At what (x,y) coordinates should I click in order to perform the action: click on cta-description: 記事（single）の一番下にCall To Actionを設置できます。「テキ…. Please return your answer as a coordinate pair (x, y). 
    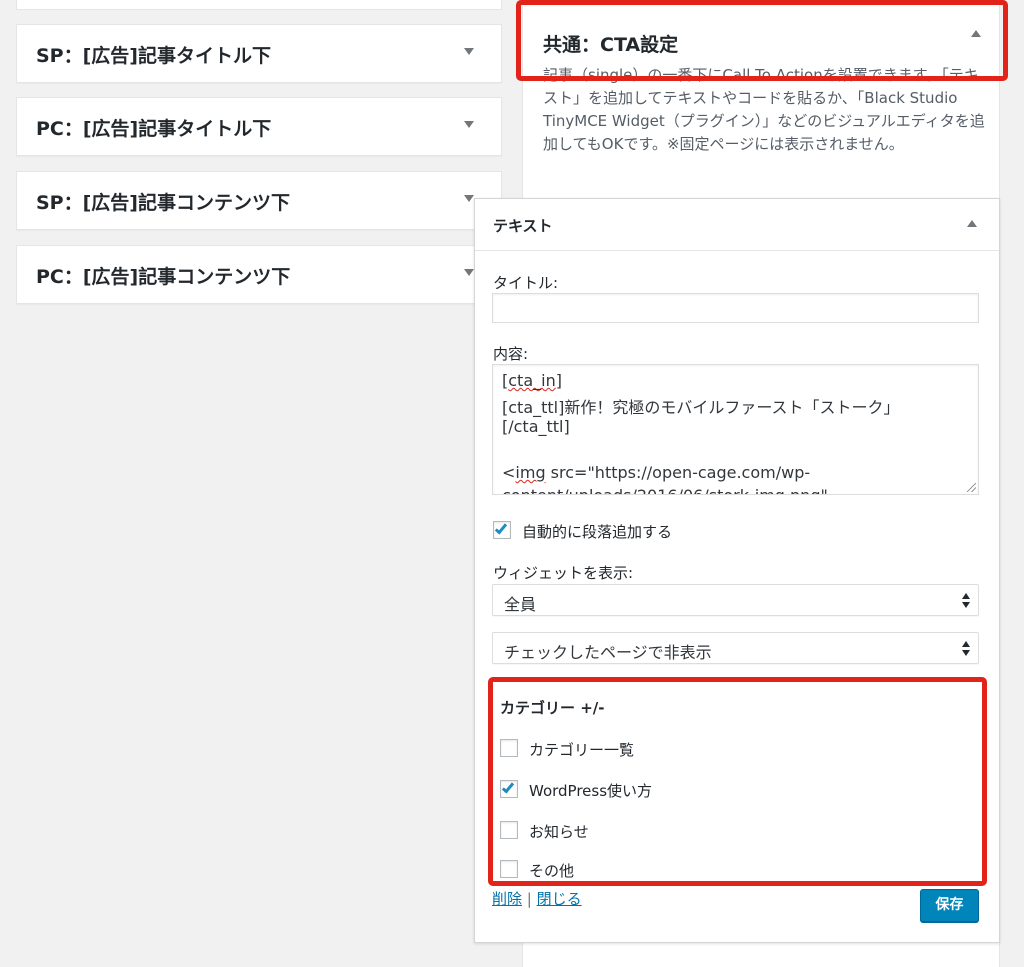
    Looking at the image, I should click on (764, 109).